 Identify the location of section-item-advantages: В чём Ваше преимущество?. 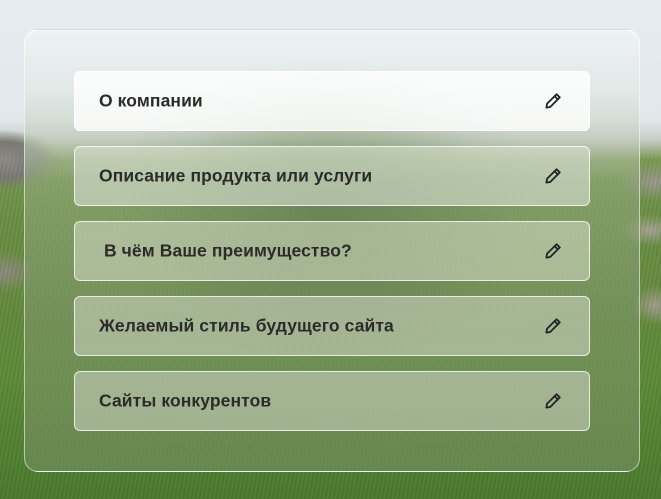
(332, 251).